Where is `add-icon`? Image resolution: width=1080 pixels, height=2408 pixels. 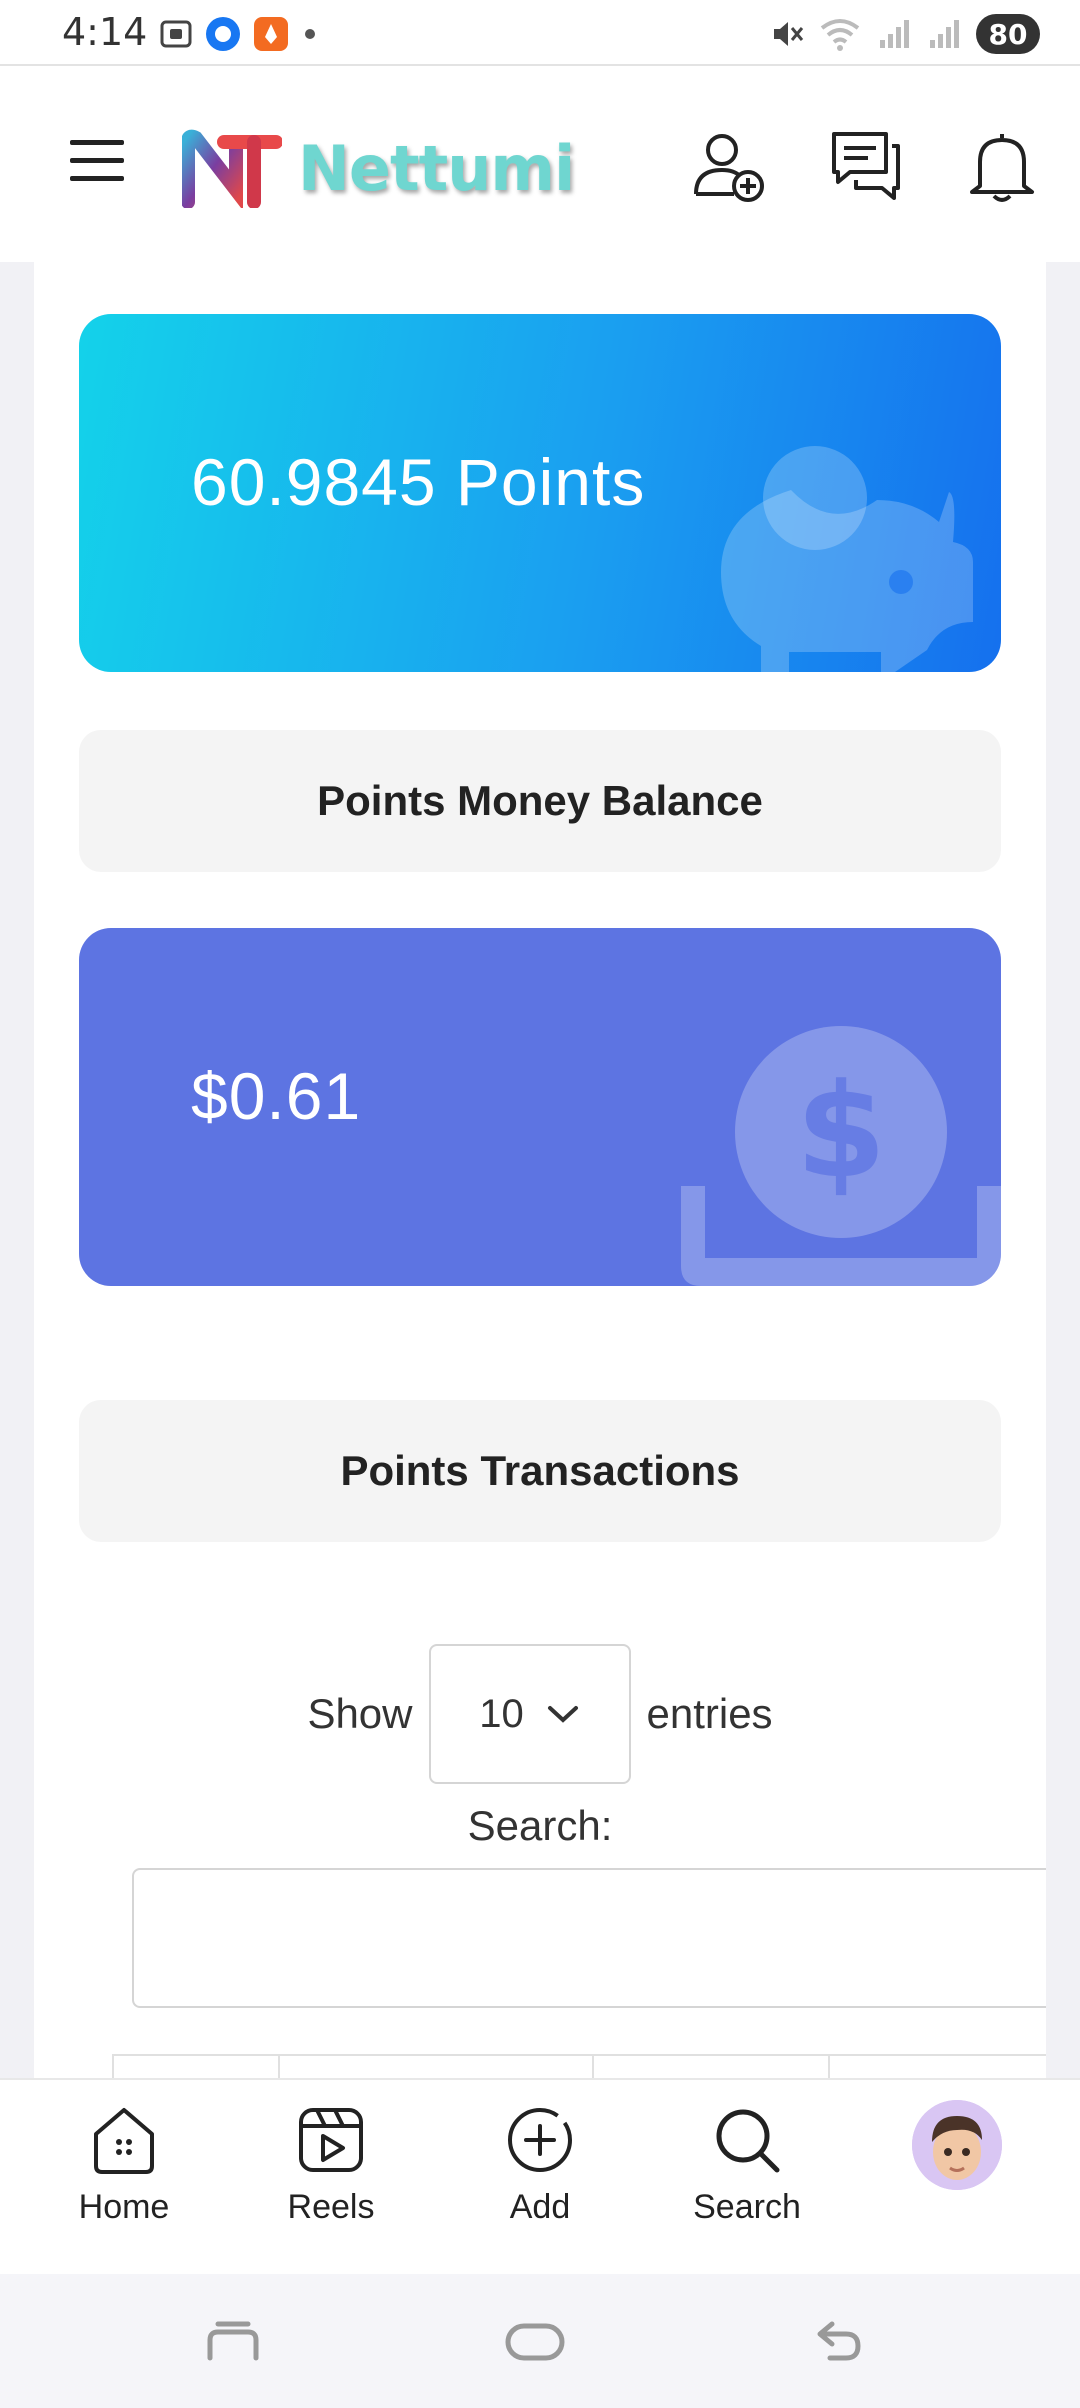
add-icon is located at coordinates (540, 2140).